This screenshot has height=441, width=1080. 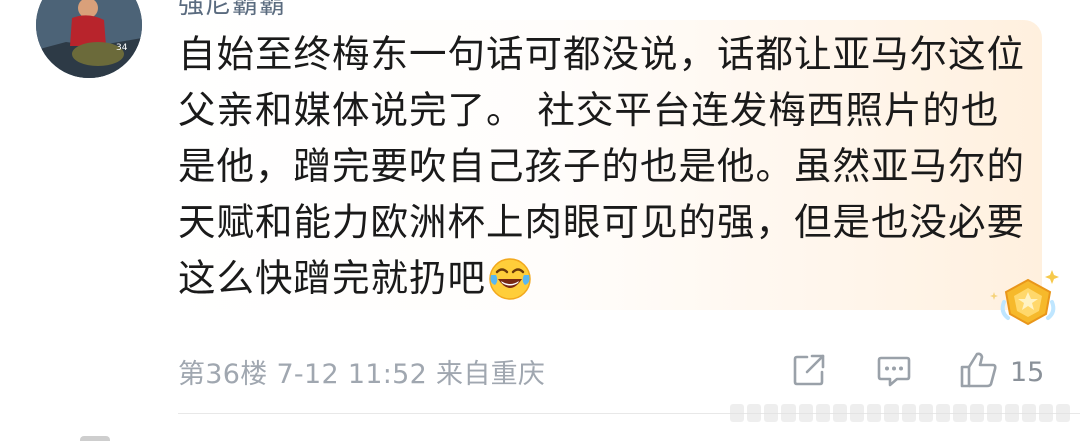 I want to click on comment-icon, so click(x=894, y=372).